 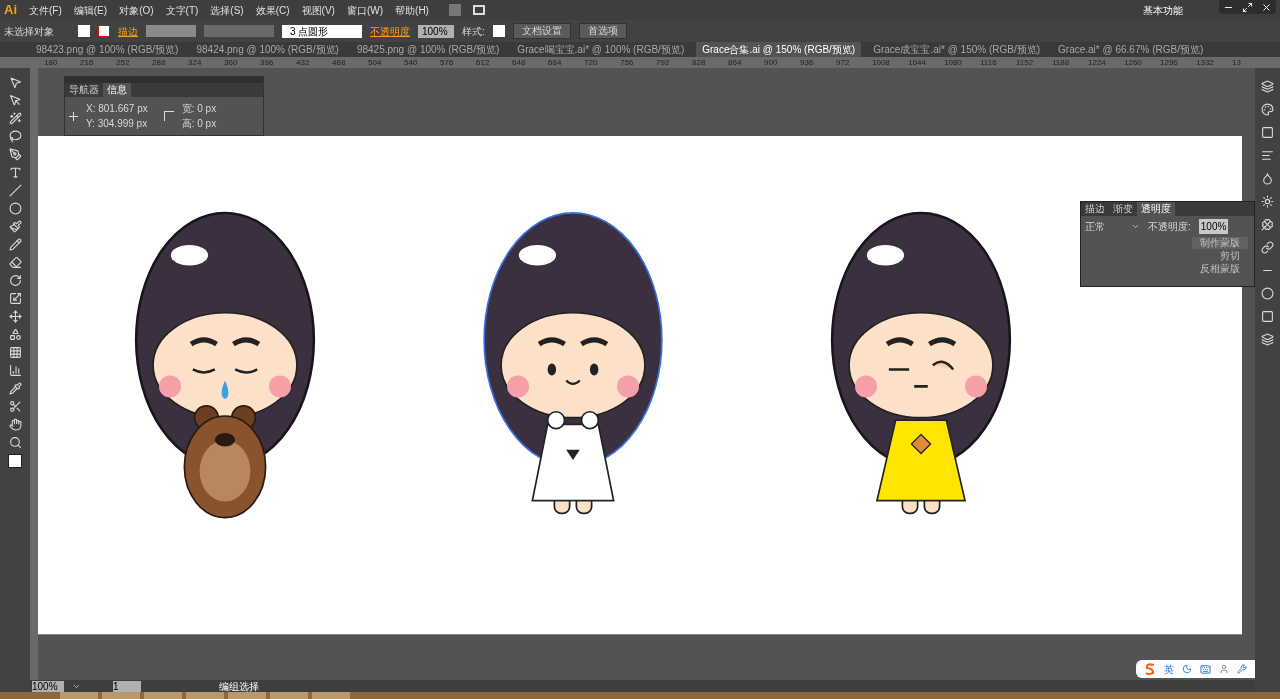 I want to click on keyboard-icon, so click(x=1205, y=669).